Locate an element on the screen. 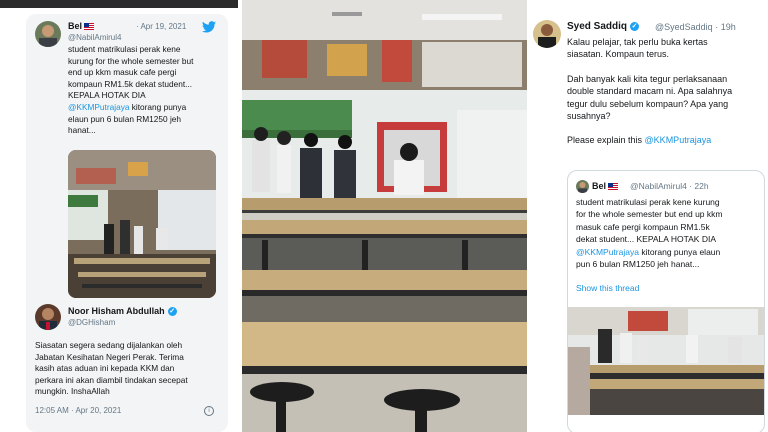  tweet-line: dekat student... KEPALA HOTAK DIA is located at coordinates (646, 239).